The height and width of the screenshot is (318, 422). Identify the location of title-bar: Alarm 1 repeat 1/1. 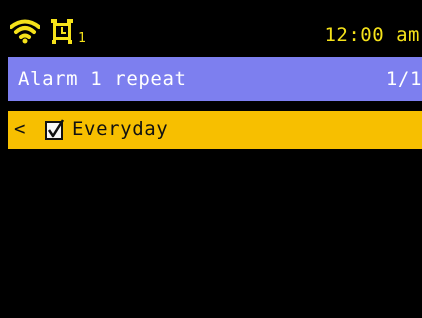
(215, 79).